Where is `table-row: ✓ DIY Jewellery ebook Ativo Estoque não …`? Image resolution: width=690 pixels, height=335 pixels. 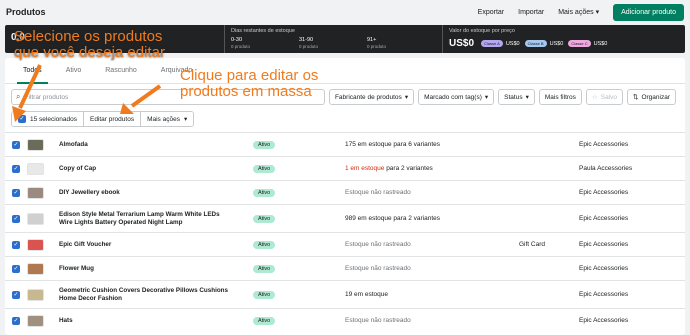
table-row: ✓ DIY Jewellery ebook Ativo Estoque não … is located at coordinates (345, 192).